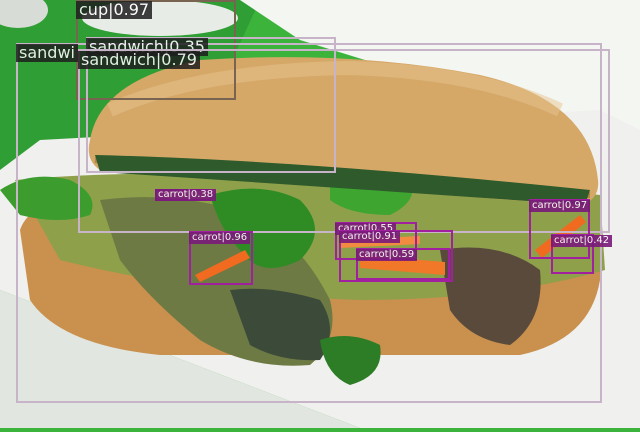 The image size is (640, 432). What do you see at coordinates (582, 241) in the screenshot?
I see `detection-label-carrot: carrot|0.42` at bounding box center [582, 241].